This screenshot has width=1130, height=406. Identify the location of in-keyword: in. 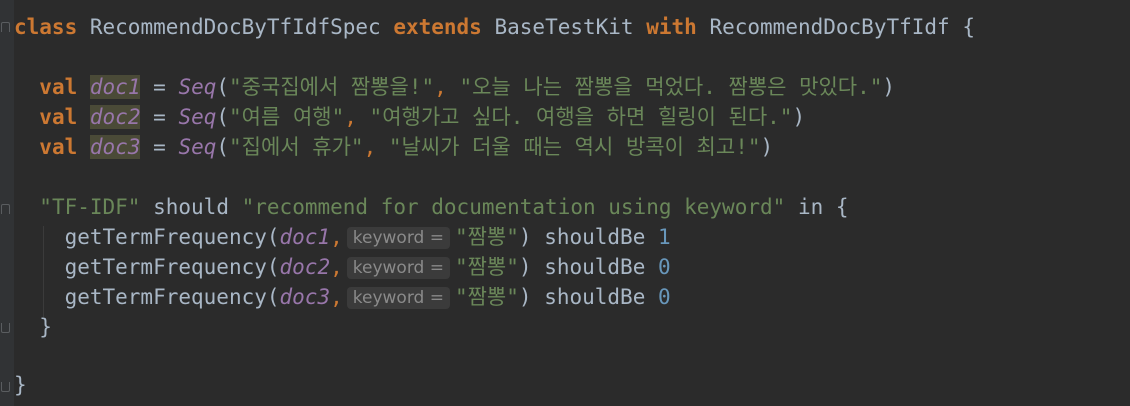
(810, 207).